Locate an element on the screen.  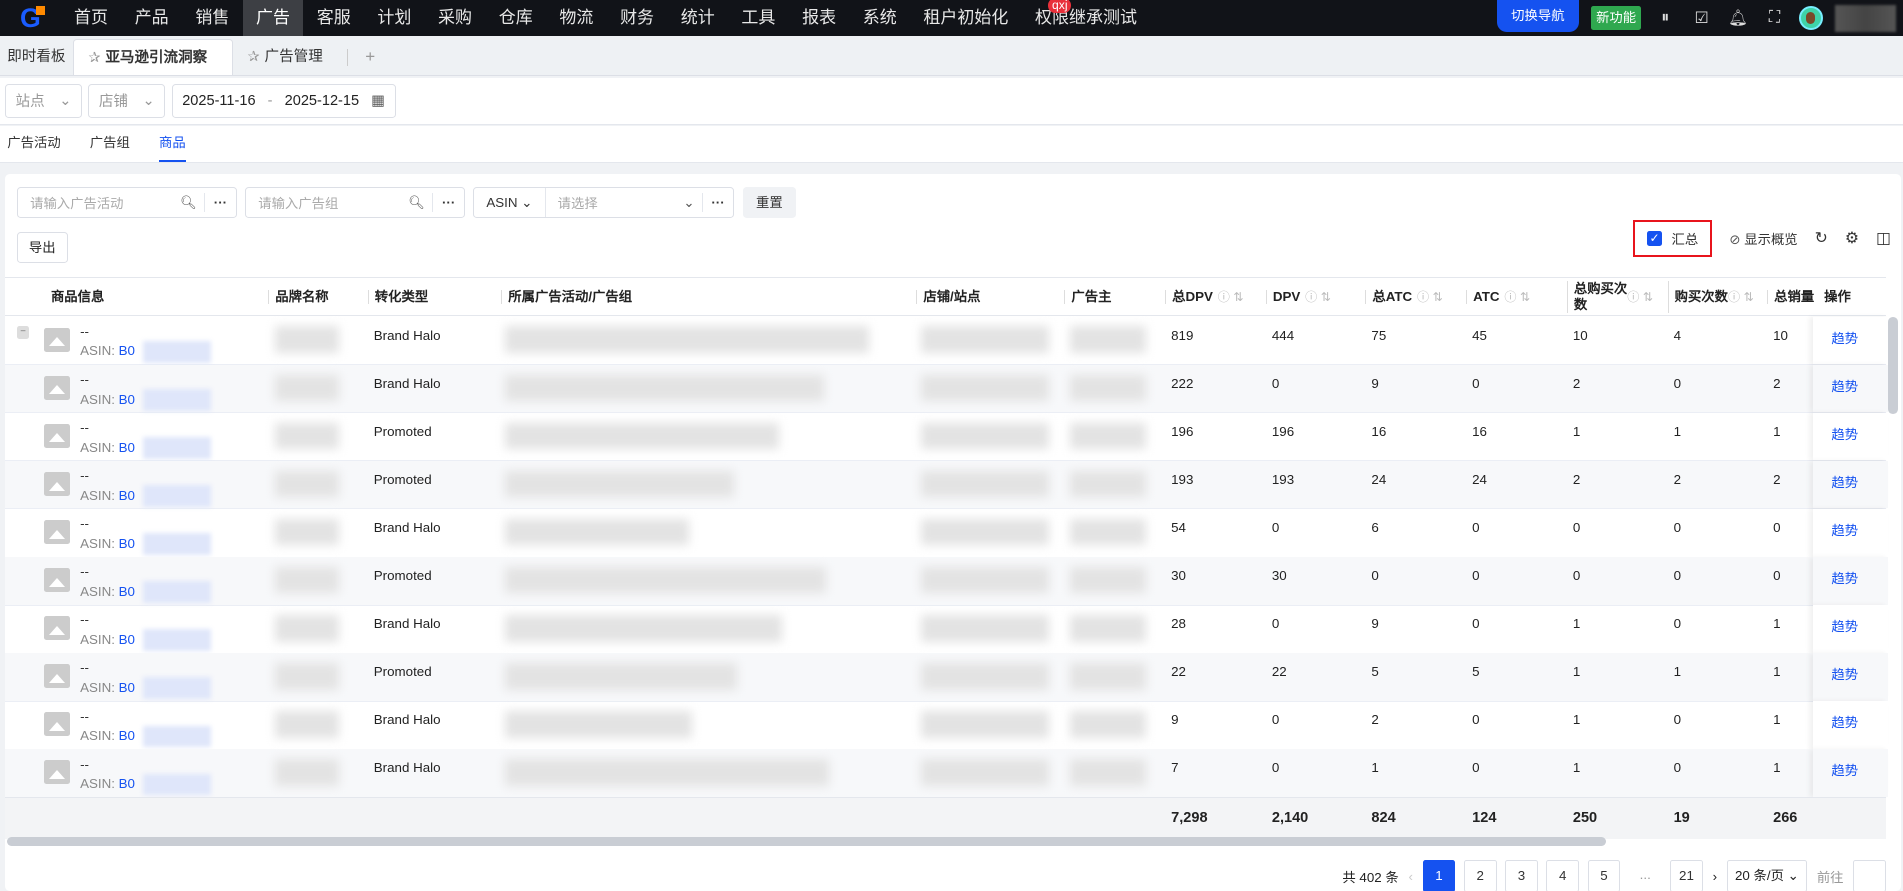
nav-item: 系统 is located at coordinates (879, 18).